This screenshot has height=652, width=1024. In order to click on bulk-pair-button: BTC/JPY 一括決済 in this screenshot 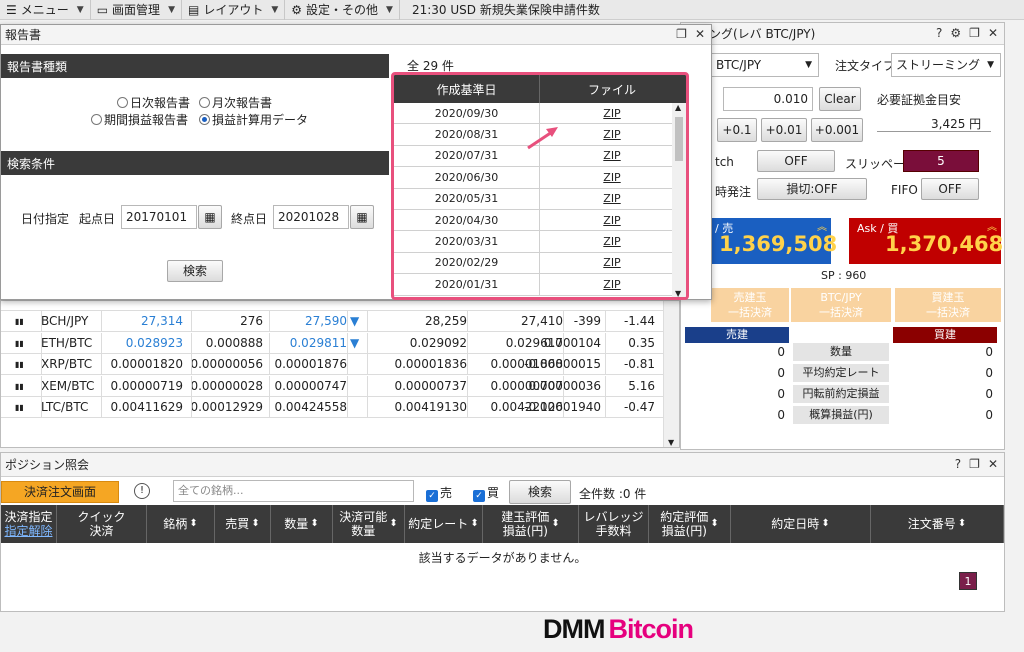, I will do `click(841, 305)`.